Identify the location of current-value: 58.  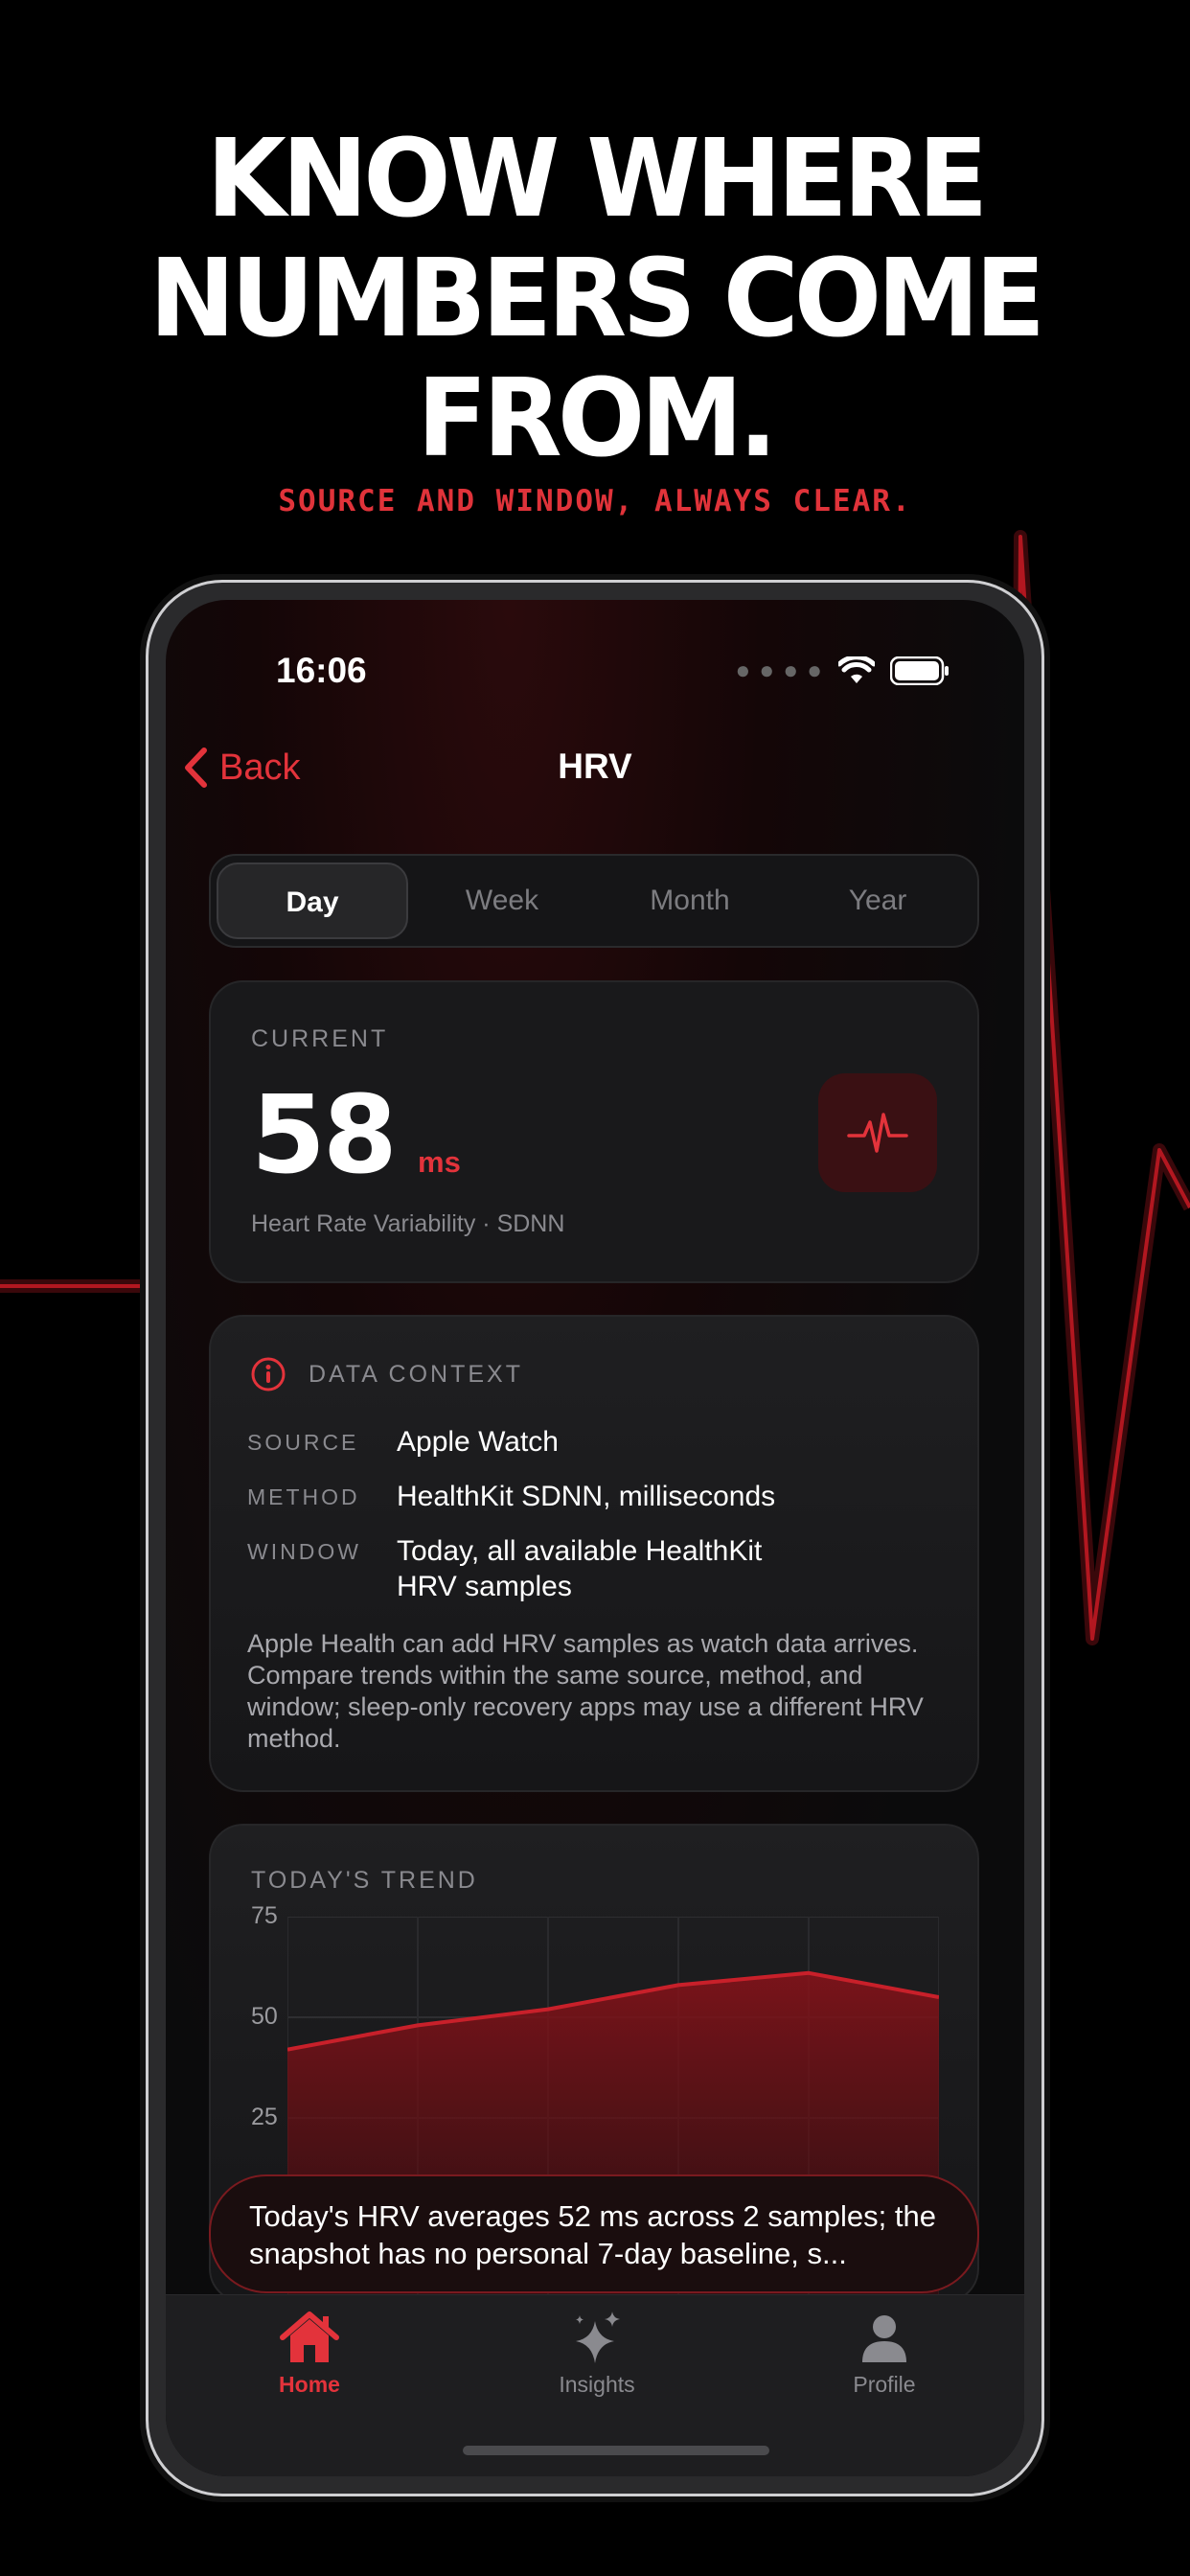
(325, 1135).